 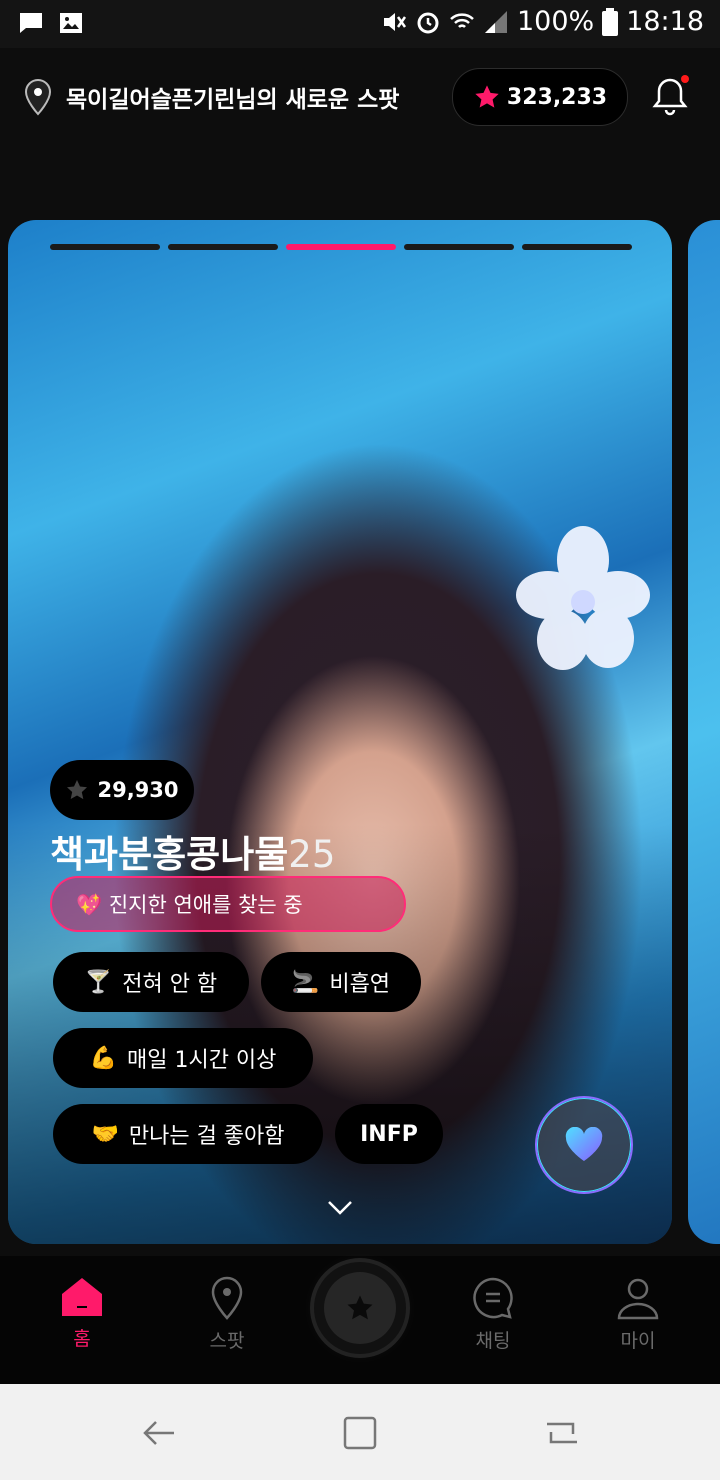 What do you see at coordinates (340, 1208) in the screenshot?
I see `chevron-down-icon` at bounding box center [340, 1208].